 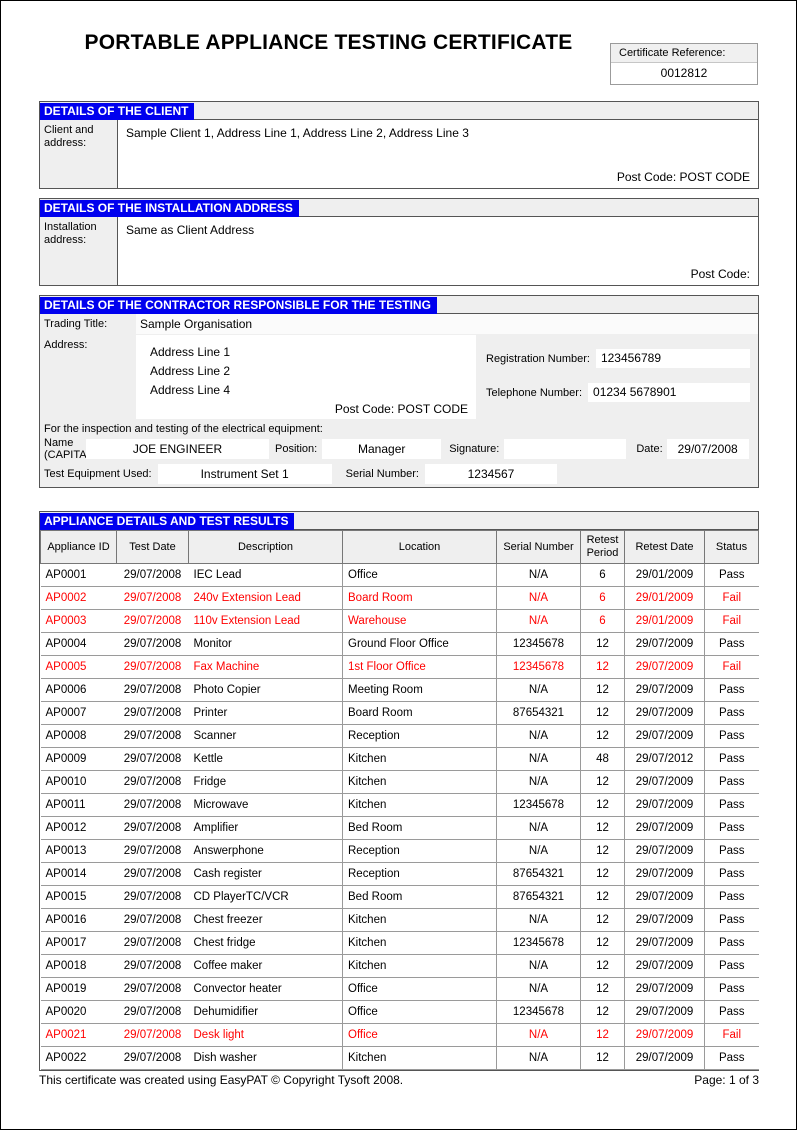 What do you see at coordinates (664, 547) in the screenshot?
I see `column-header-retest-date: Retest Date` at bounding box center [664, 547].